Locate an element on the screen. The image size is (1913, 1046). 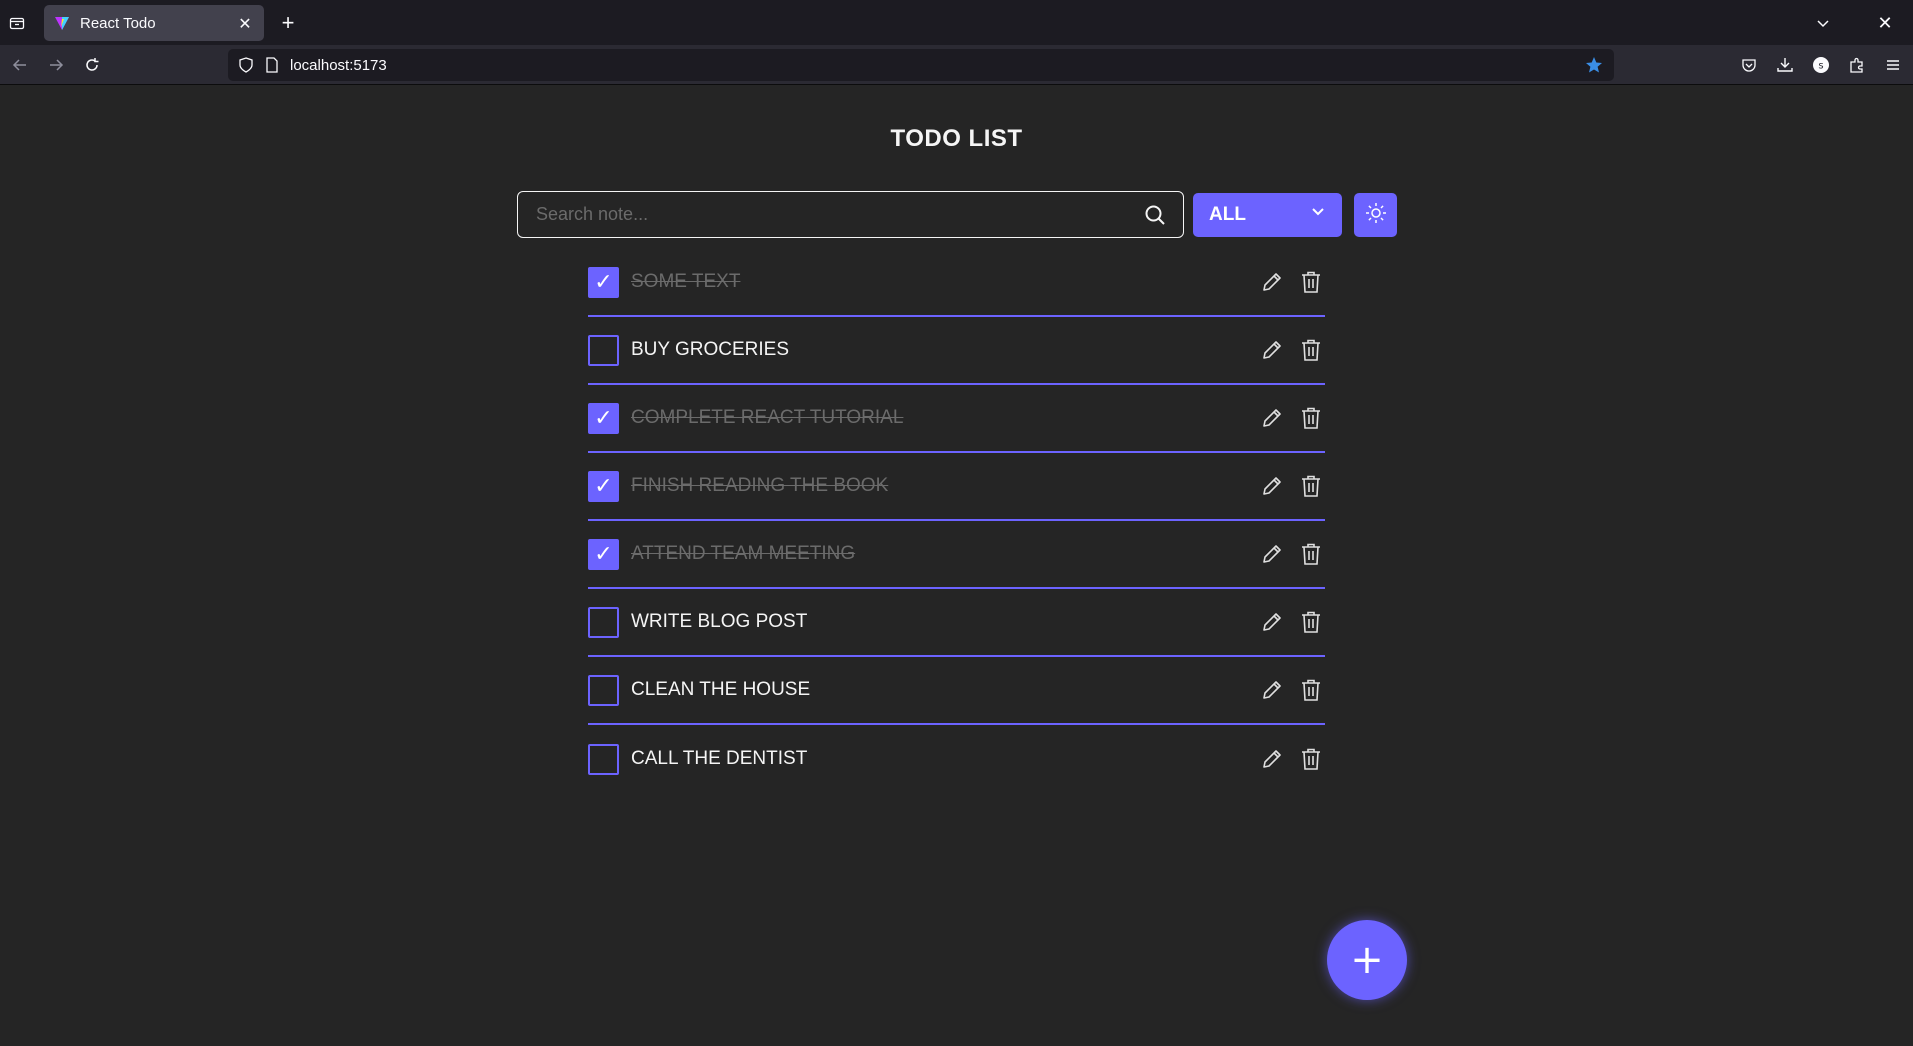
browser-navigation-bar: localhost:5173 s is located at coordinates (956, 65).